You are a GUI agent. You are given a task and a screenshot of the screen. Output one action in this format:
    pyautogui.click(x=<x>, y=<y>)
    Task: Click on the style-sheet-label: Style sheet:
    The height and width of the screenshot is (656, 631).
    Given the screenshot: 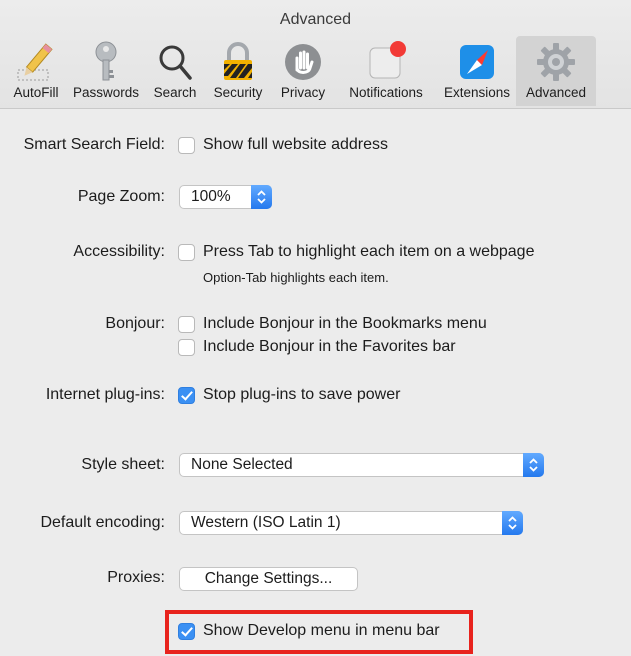 What is the action you would take?
    pyautogui.click(x=123, y=464)
    